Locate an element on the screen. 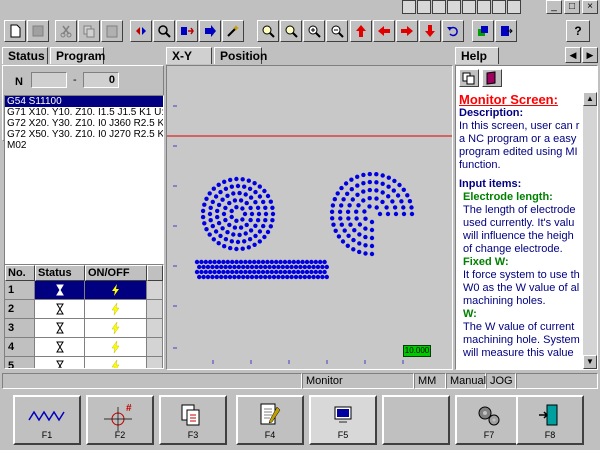  zoom-plus-button is located at coordinates (314, 31).